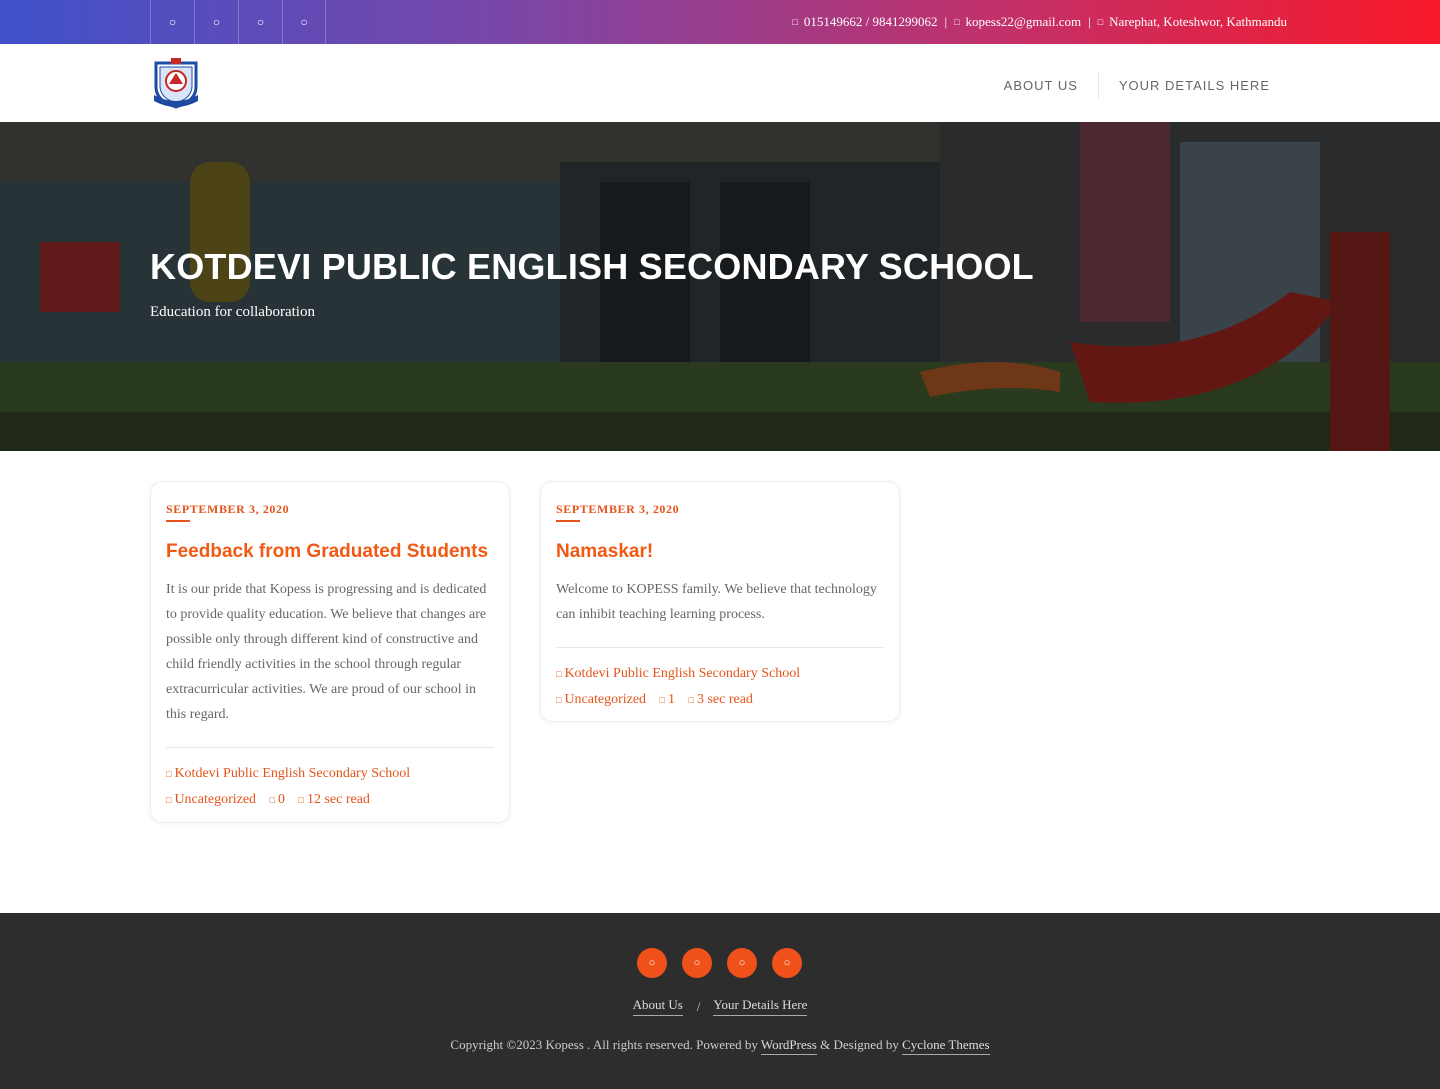  I want to click on email-icon: □, so click(957, 22).